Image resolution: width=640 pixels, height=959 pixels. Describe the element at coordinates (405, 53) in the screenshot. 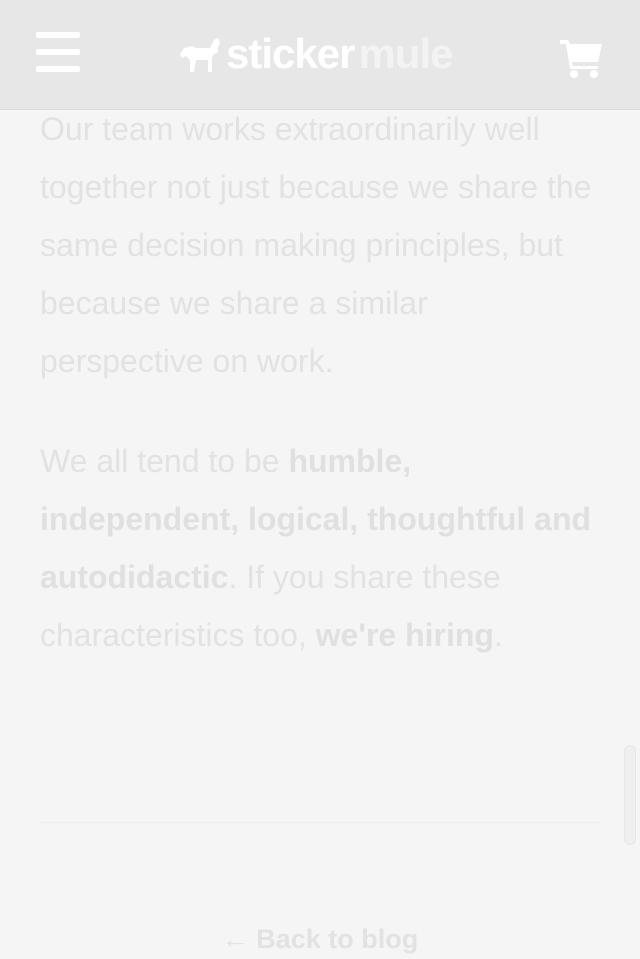

I see `logo-text-mule: mule` at that location.